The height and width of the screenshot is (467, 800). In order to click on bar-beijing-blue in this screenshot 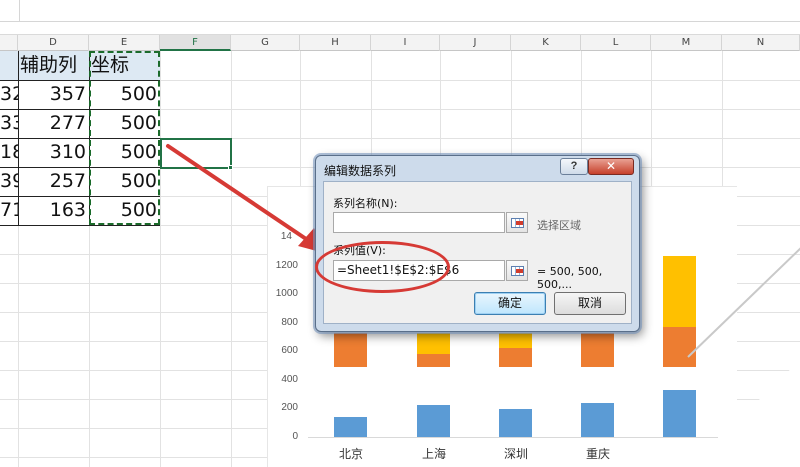, I will do `click(350, 427)`.